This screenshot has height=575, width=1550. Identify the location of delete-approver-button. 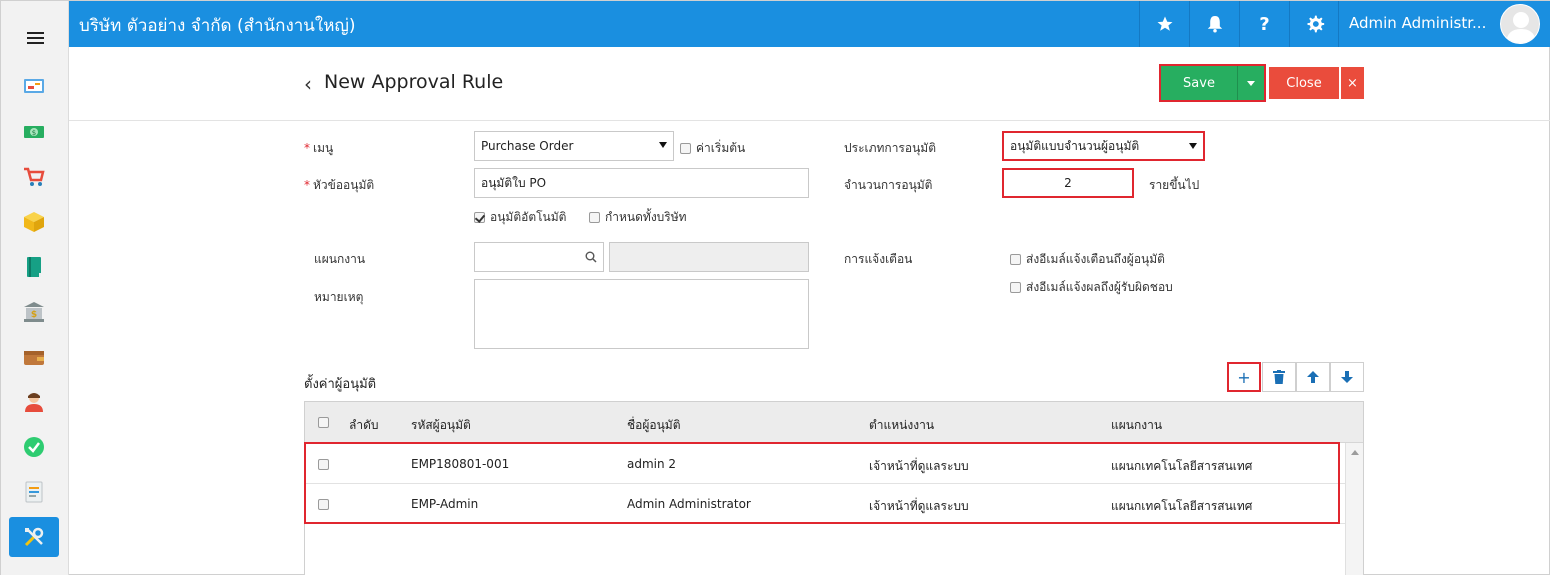
(1279, 377).